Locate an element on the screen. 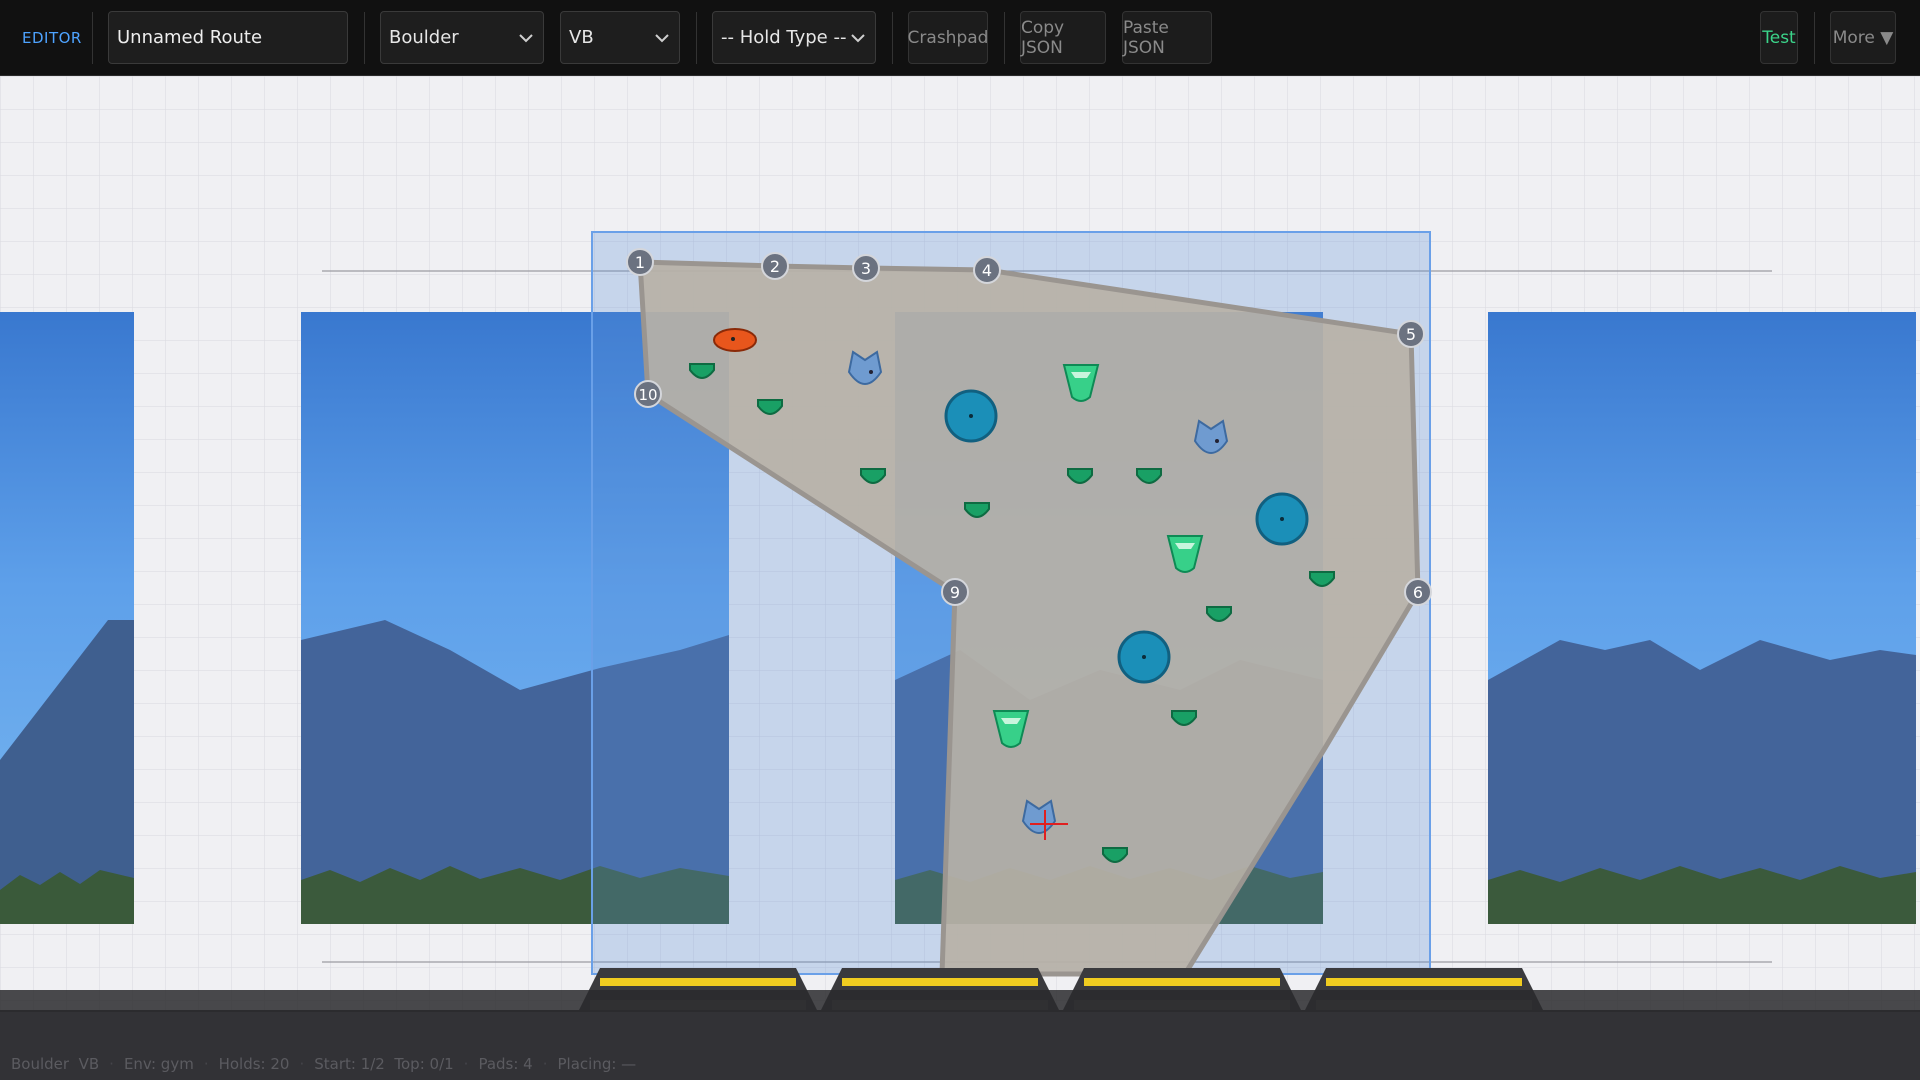  editor-mode-label: EDITOR is located at coordinates (52, 38).